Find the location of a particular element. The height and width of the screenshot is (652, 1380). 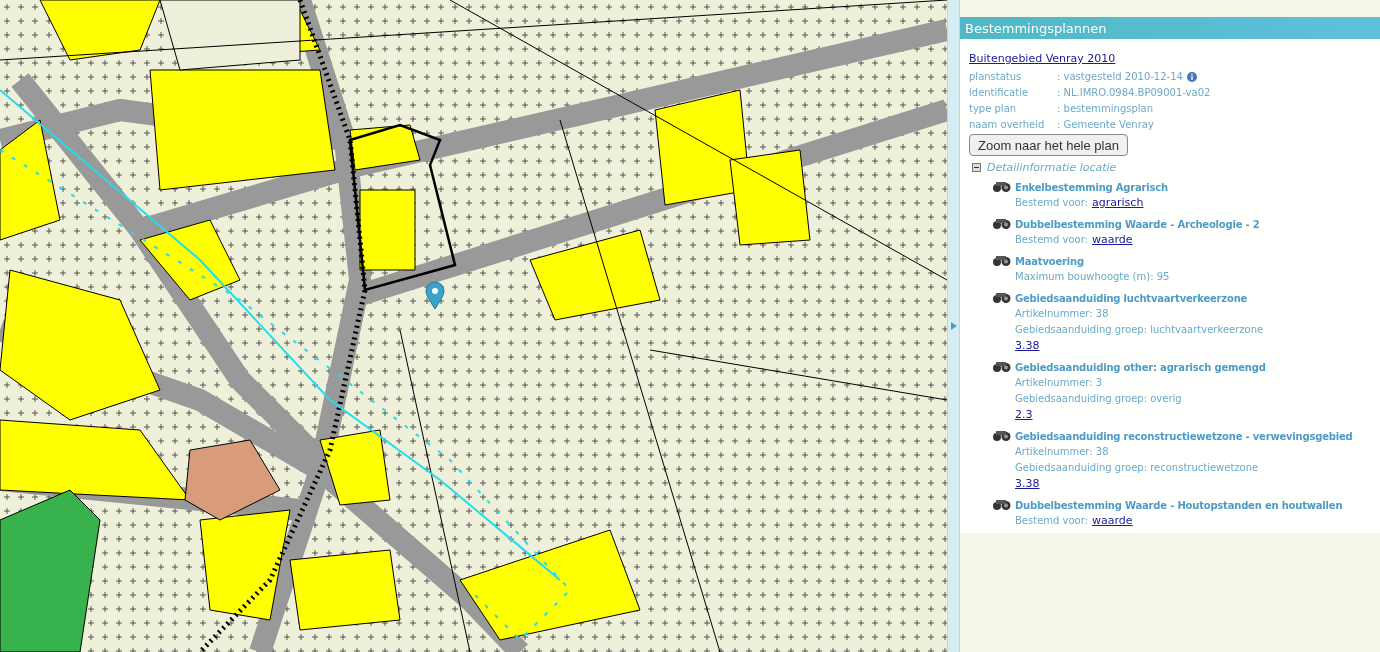

detail-text: Gebiedsaanduiding groep: overig is located at coordinates (1099, 399).